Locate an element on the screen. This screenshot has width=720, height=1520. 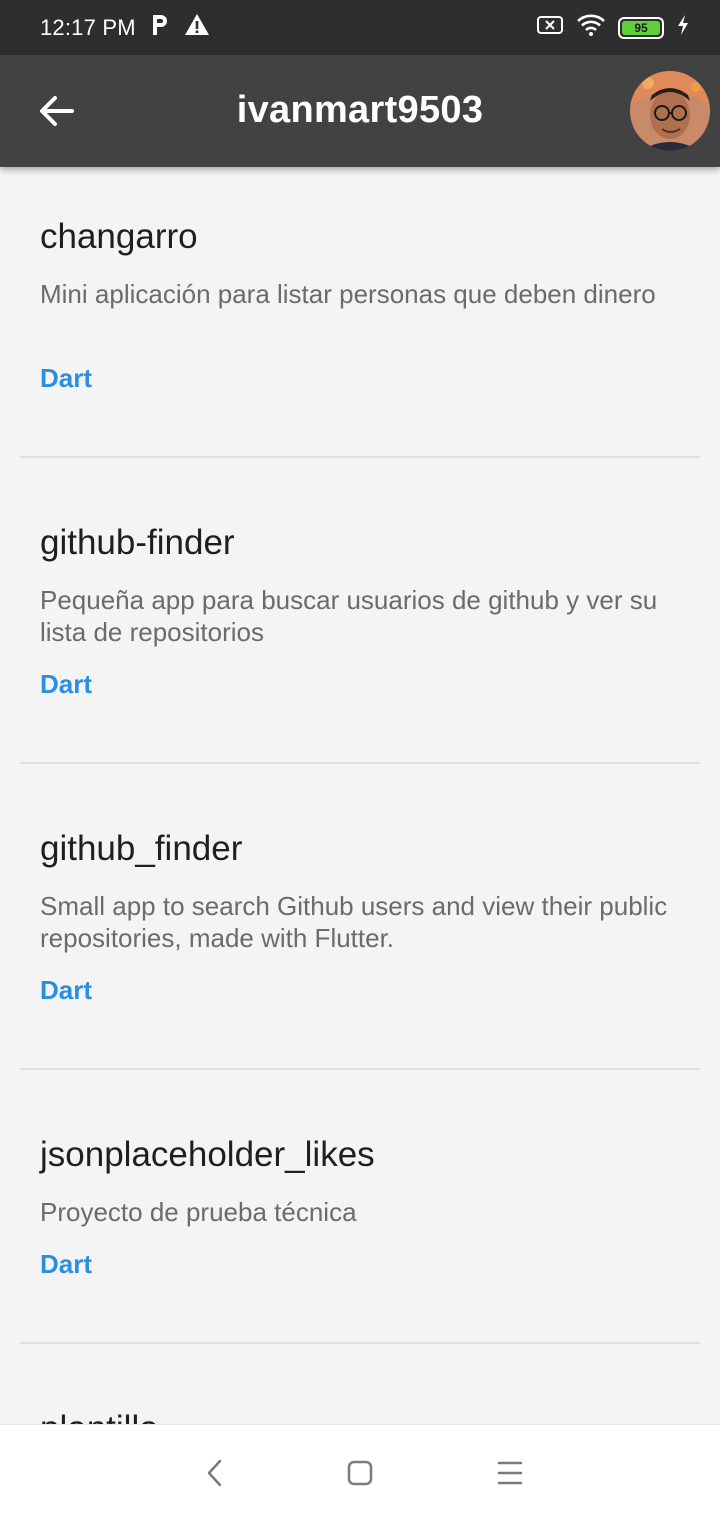
nav-home-button is located at coordinates (360, 1473).